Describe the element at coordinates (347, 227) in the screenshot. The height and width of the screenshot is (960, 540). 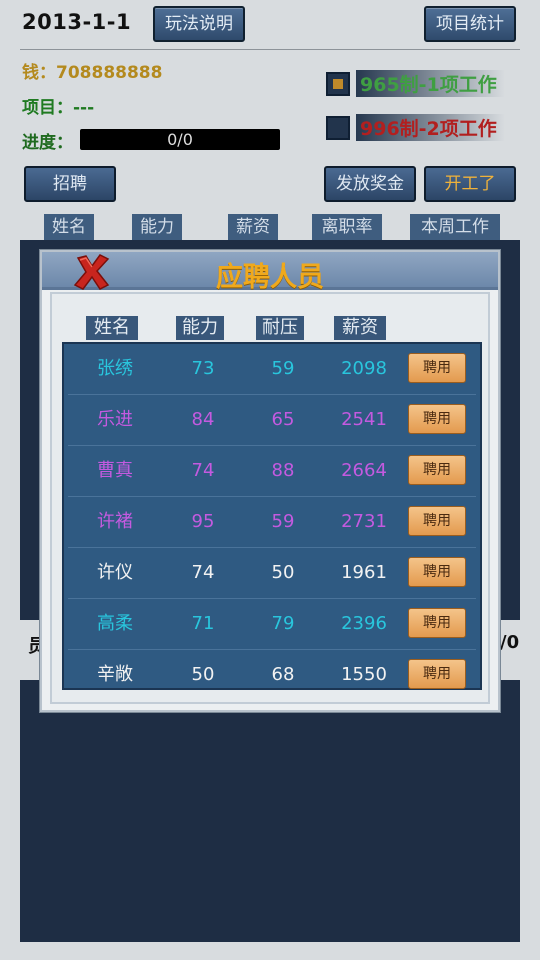
I see `staff-col-turnover: 离职率` at that location.